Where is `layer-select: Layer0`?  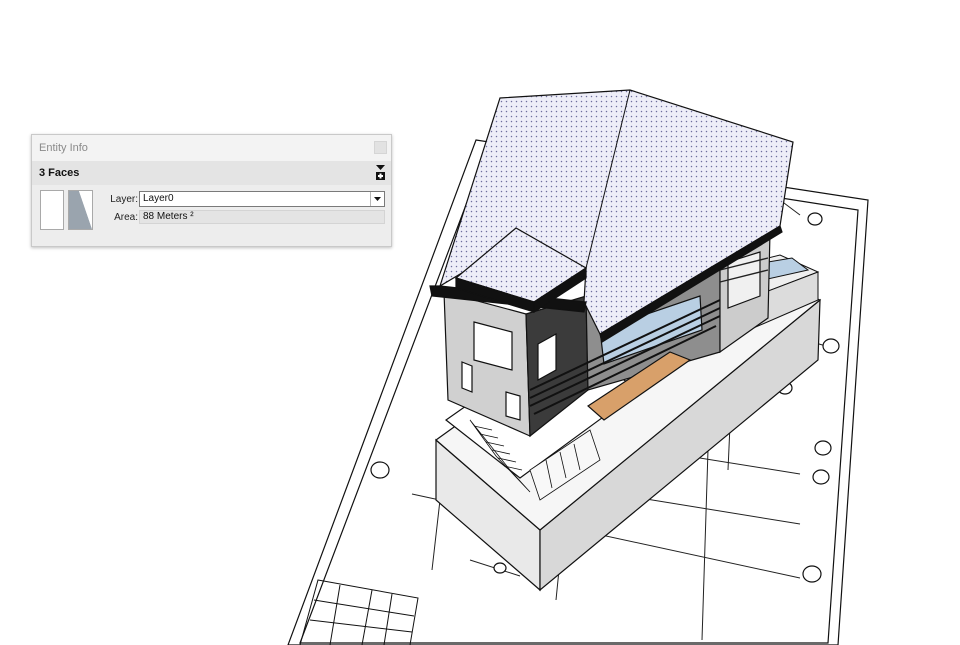
layer-select: Layer0 is located at coordinates (262, 199).